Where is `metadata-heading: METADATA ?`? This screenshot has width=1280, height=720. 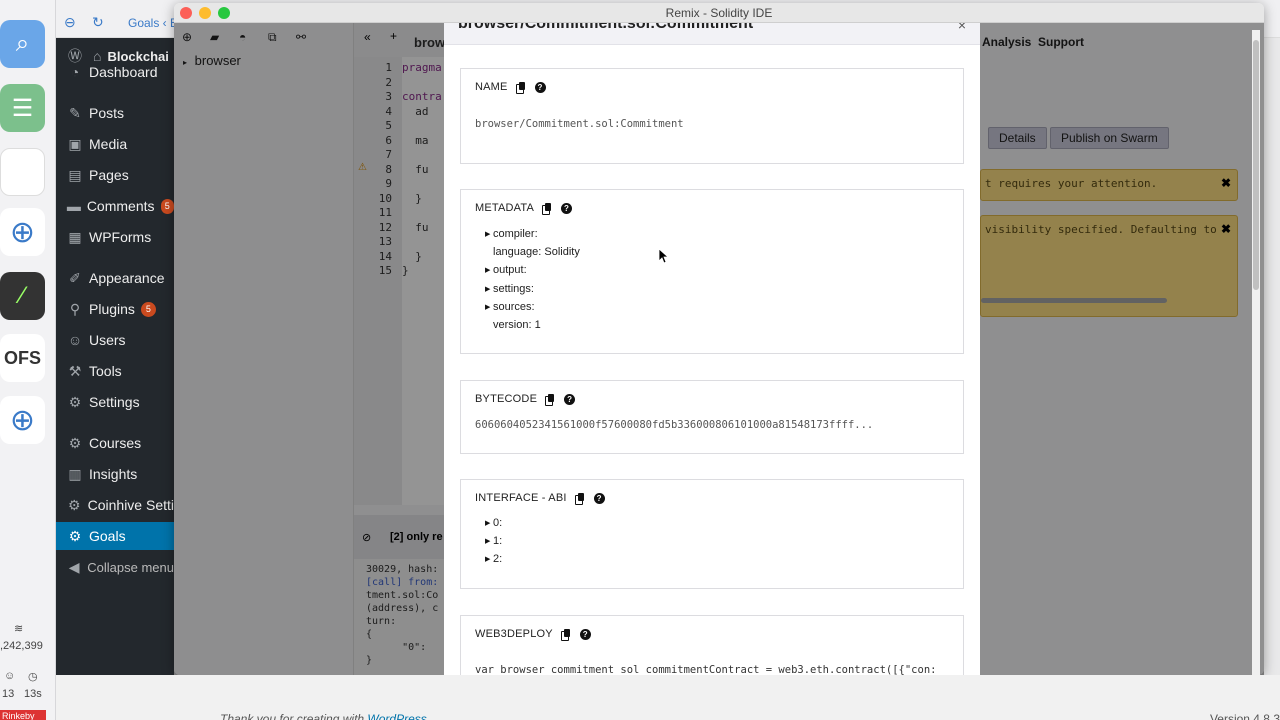 metadata-heading: METADATA ? is located at coordinates (524, 208).